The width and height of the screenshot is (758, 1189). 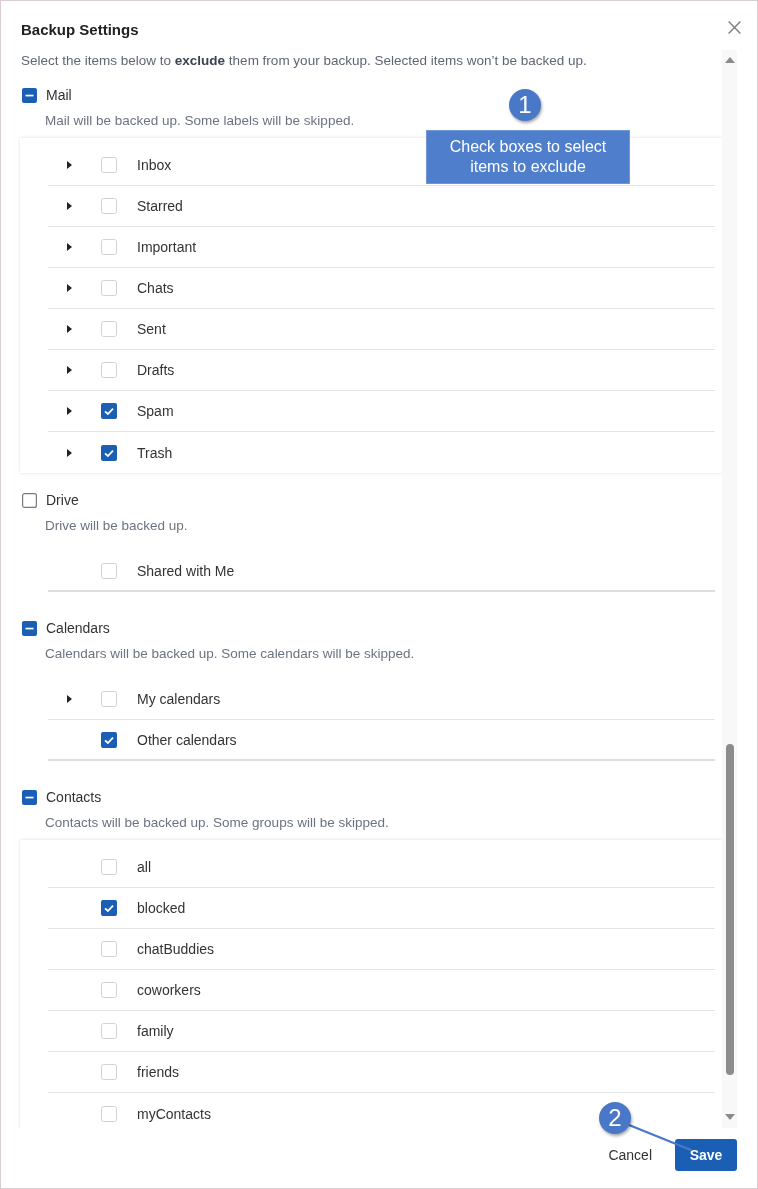 I want to click on item-label: Chats, so click(x=155, y=288).